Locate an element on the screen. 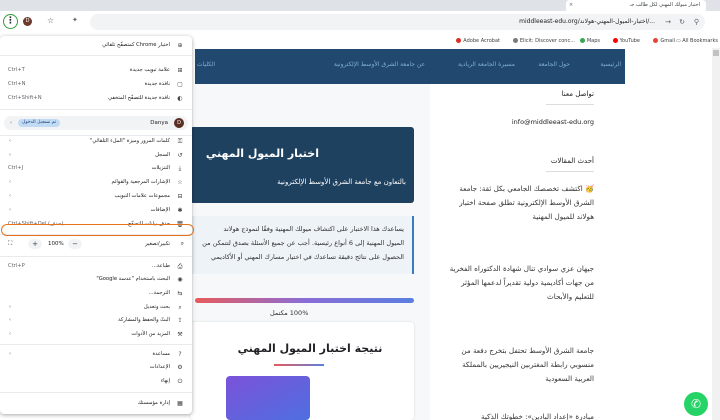  menu-item-google-lens: ◉ البحث باستخدام "عدسة Google" is located at coordinates (96, 279).